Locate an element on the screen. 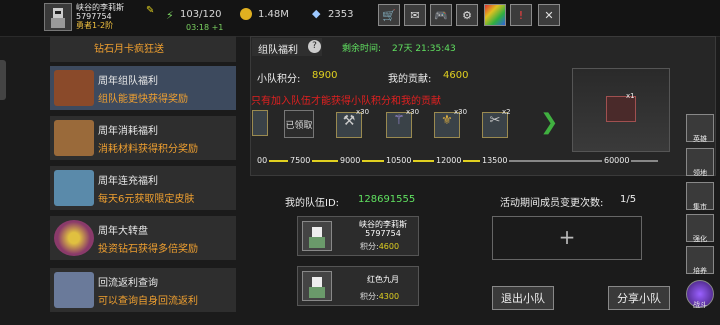 The image size is (720, 325). menu-title: 回流返利查询 is located at coordinates (128, 283).